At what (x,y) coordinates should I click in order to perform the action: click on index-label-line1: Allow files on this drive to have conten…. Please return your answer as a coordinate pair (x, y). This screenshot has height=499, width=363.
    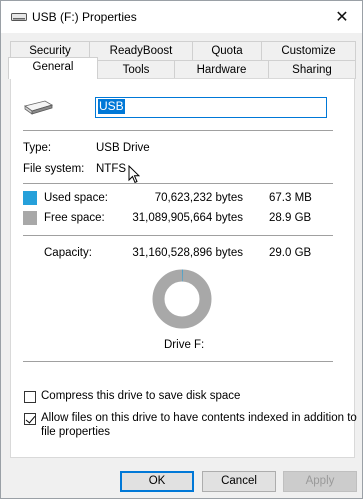
    Looking at the image, I should click on (199, 418).